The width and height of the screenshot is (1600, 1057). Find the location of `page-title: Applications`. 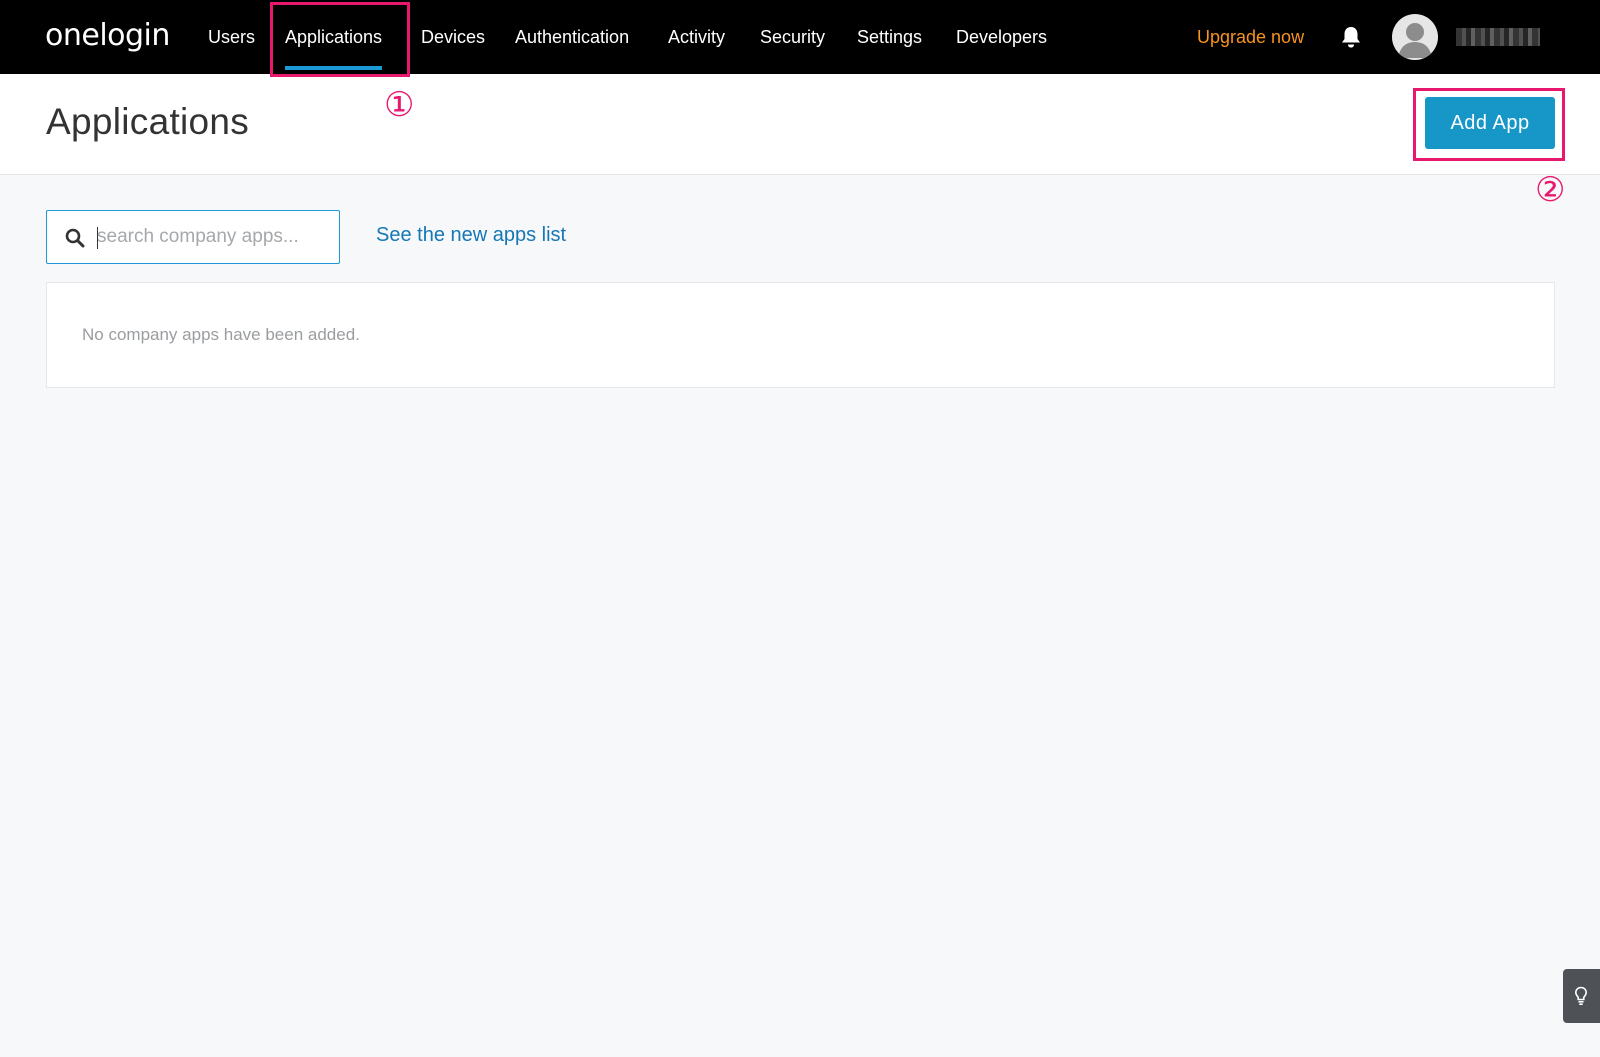

page-title: Applications is located at coordinates (148, 121).